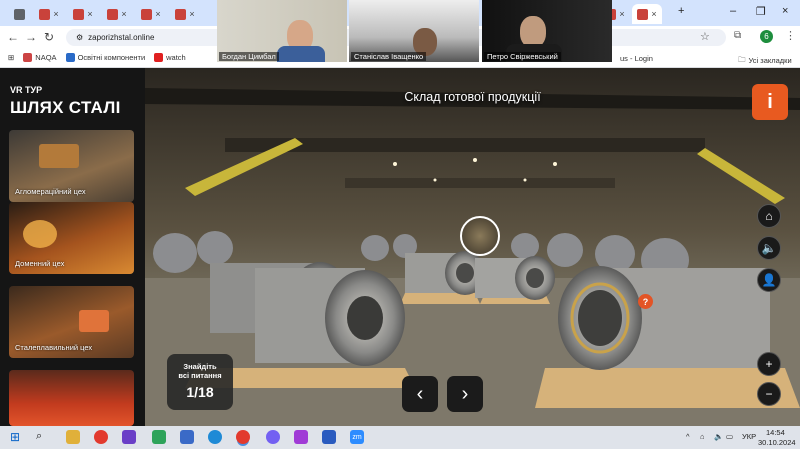 The height and width of the screenshot is (449, 800). What do you see at coordinates (765, 60) in the screenshot?
I see `all-bookmarks: 🗀 Усі закладки` at bounding box center [765, 60].